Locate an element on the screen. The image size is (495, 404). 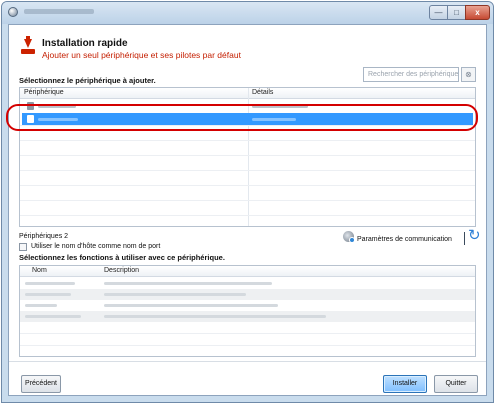
close-button: x is located at coordinates (477, 12).